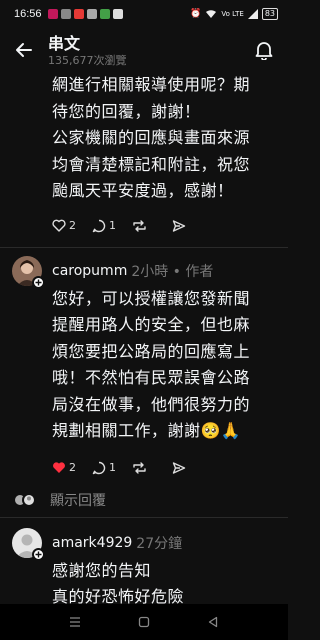  I want to click on system-nav-bar, so click(144, 622).